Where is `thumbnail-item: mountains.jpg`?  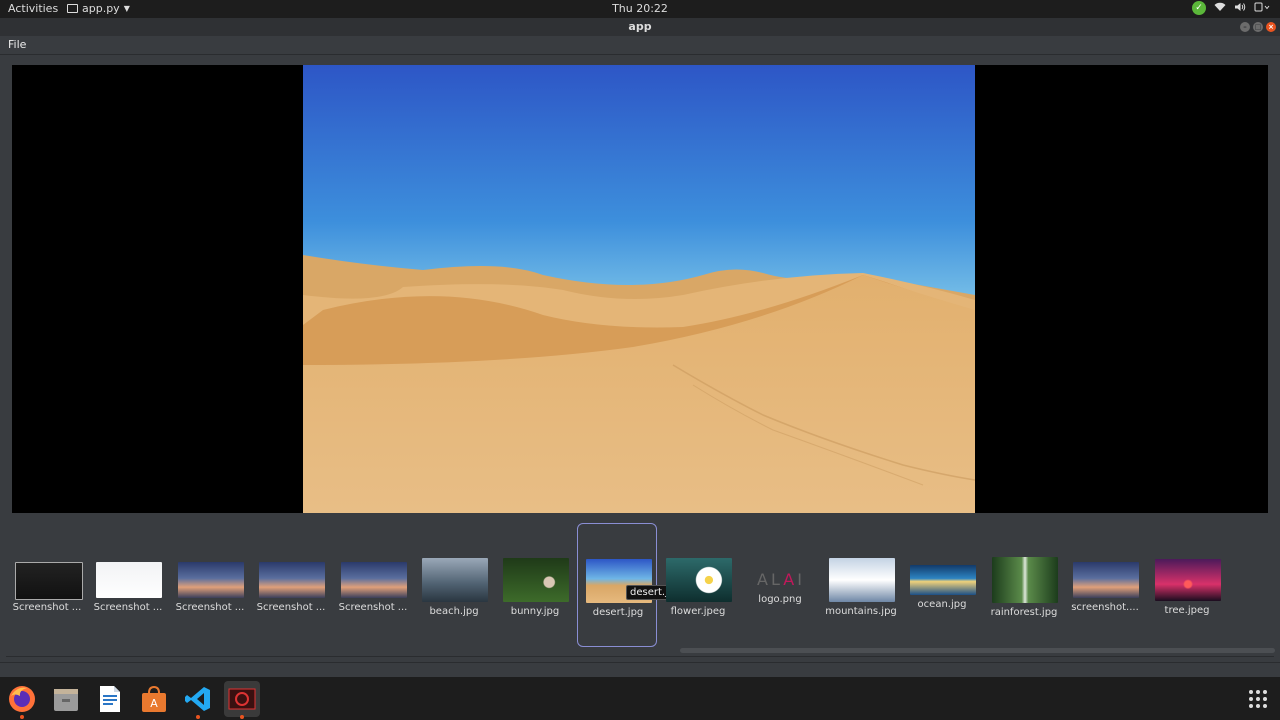
thumbnail-item: mountains.jpg is located at coordinates (861, 585).